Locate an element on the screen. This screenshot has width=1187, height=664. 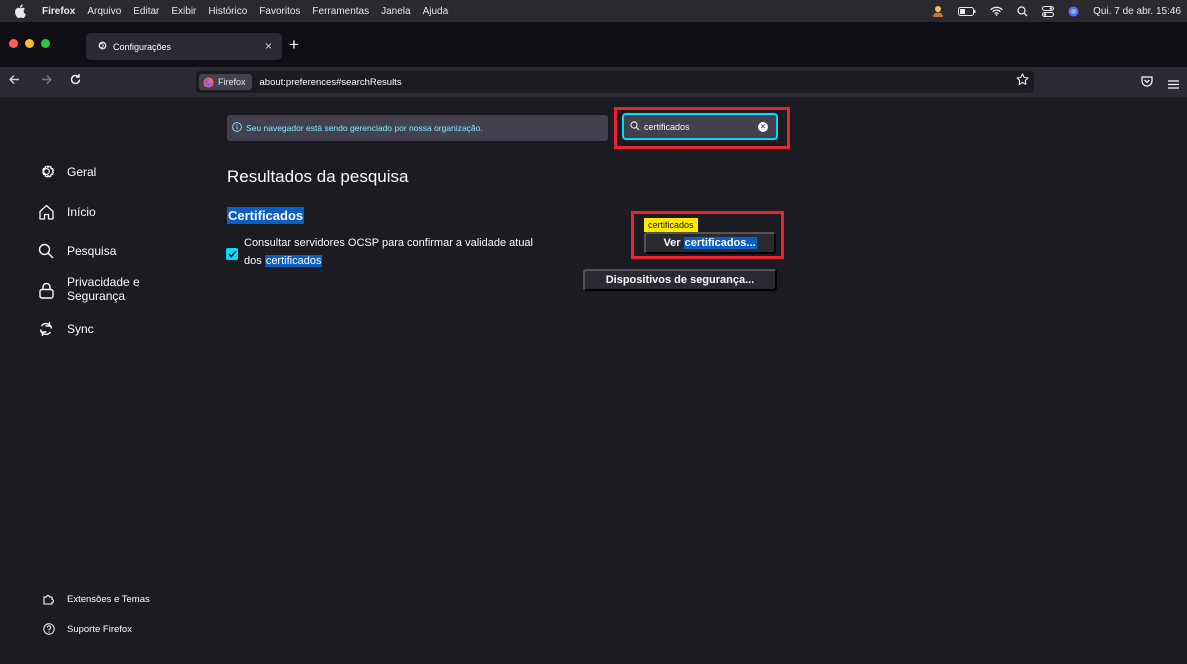
checkmark-icon is located at coordinates (232, 254).